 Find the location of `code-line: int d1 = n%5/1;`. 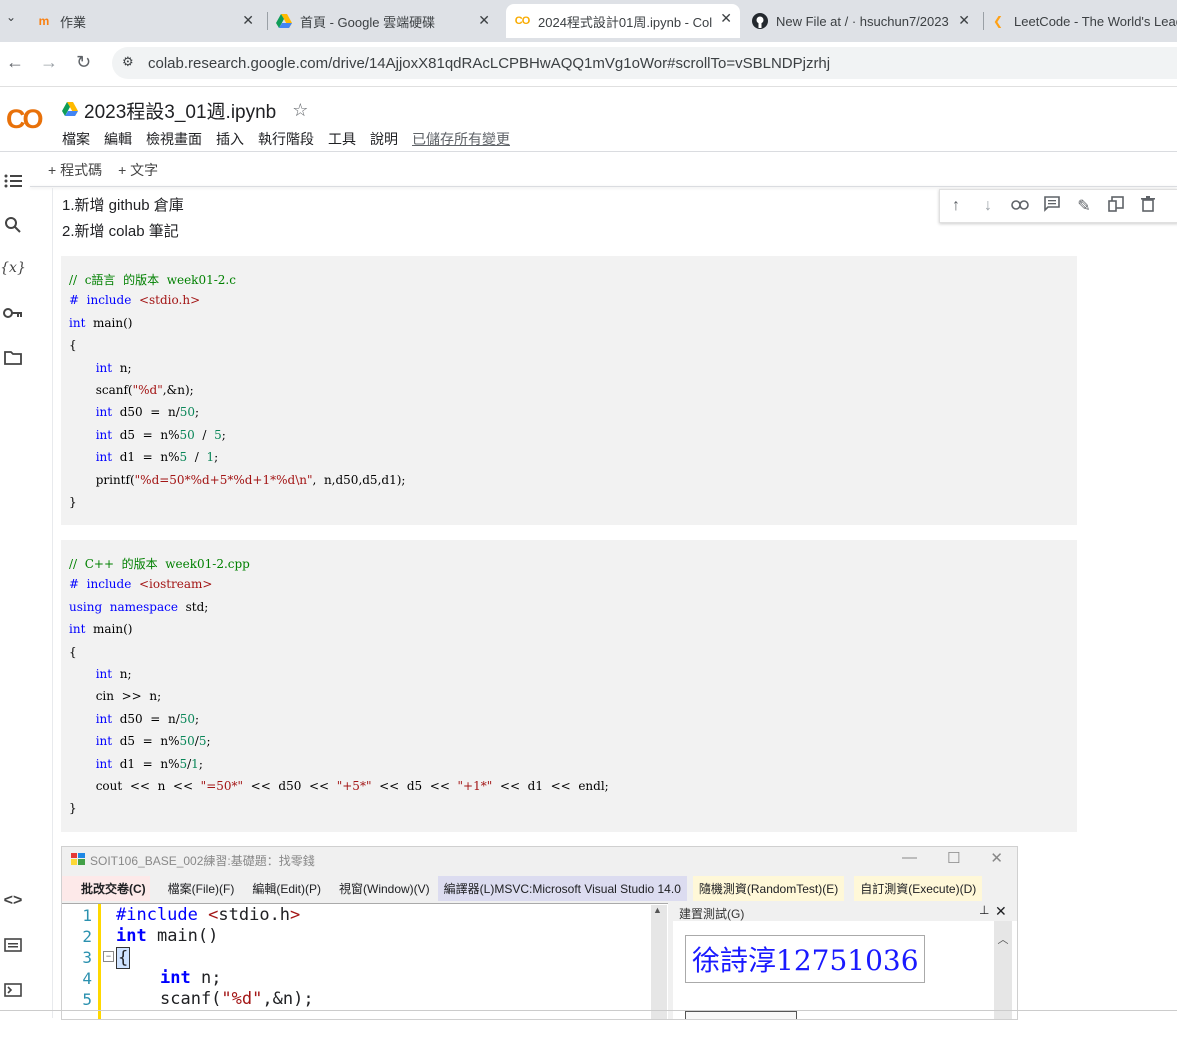

code-line: int d1 = n%5/1; is located at coordinates (136, 764).